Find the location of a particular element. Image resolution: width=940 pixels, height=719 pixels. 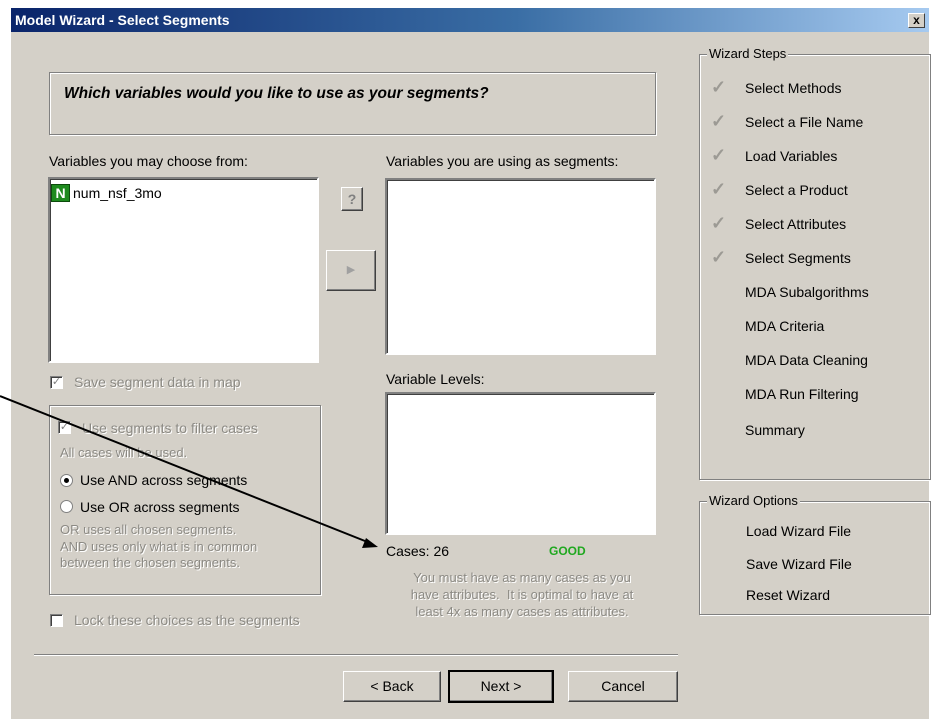

wizard-step-item: Select a Product is located at coordinates (796, 190).